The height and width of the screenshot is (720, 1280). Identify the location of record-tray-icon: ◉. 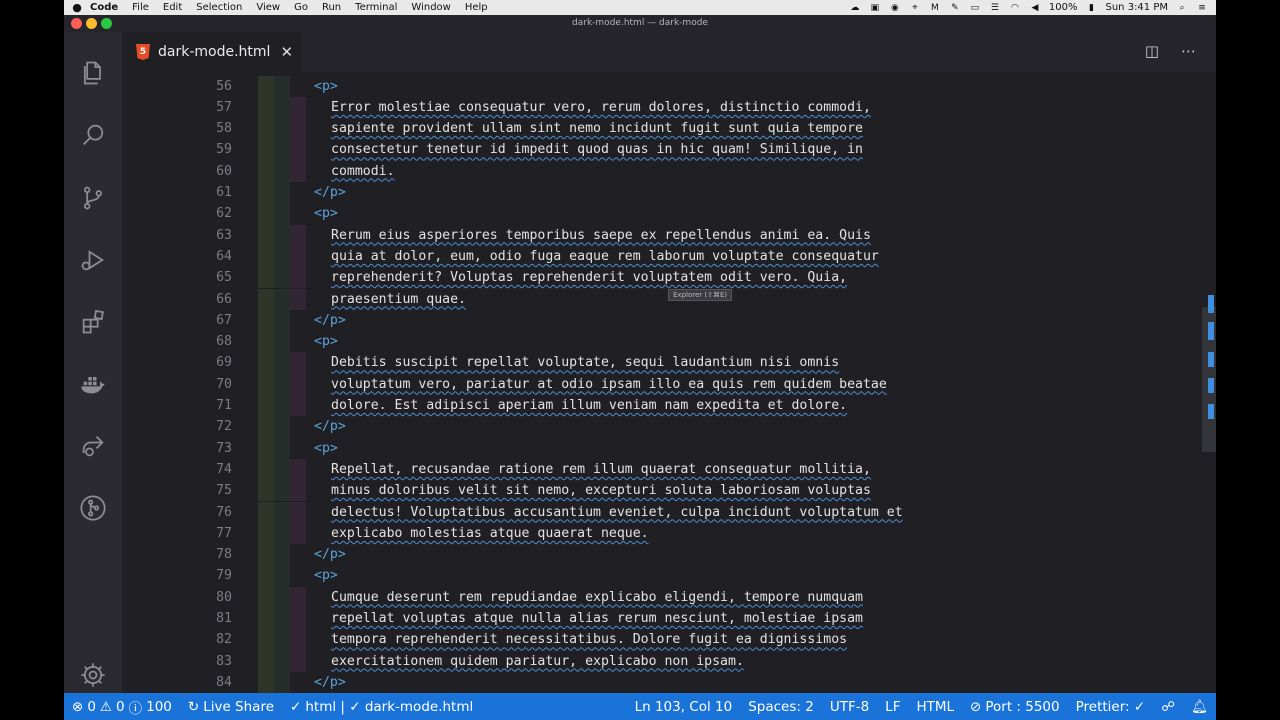
(895, 8).